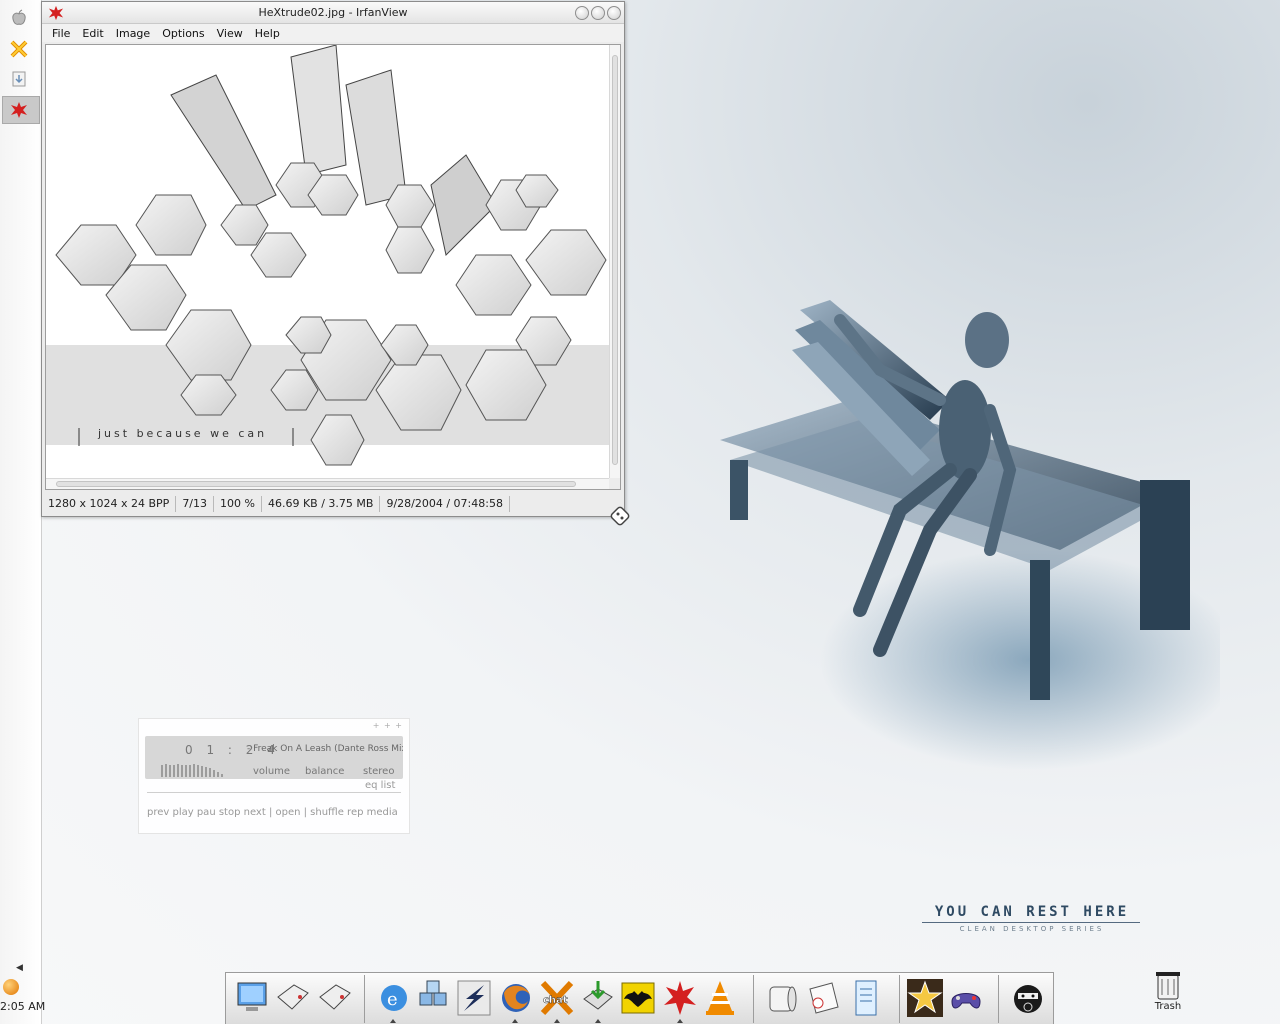 Image resolution: width=1280 pixels, height=1024 pixels. Describe the element at coordinates (598, 13) in the screenshot. I see `maximize-button` at that location.